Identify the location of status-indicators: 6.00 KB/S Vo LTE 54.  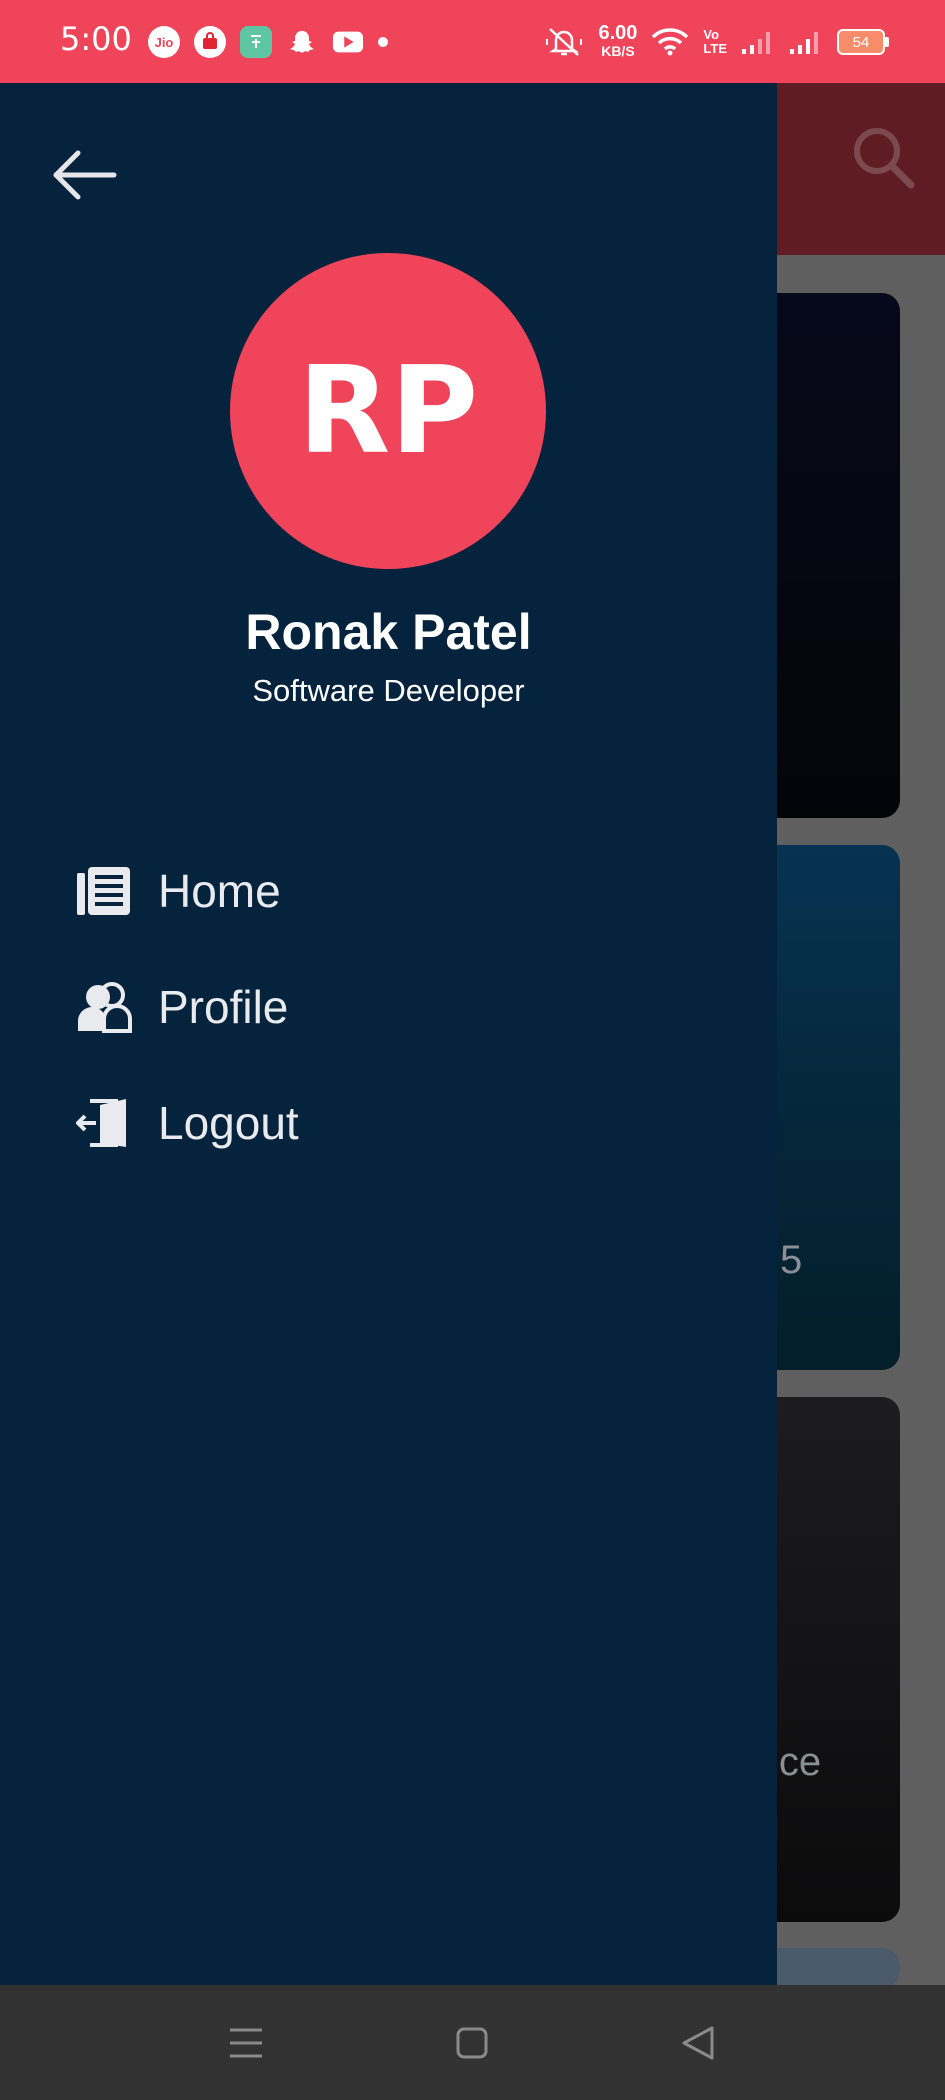
(716, 42).